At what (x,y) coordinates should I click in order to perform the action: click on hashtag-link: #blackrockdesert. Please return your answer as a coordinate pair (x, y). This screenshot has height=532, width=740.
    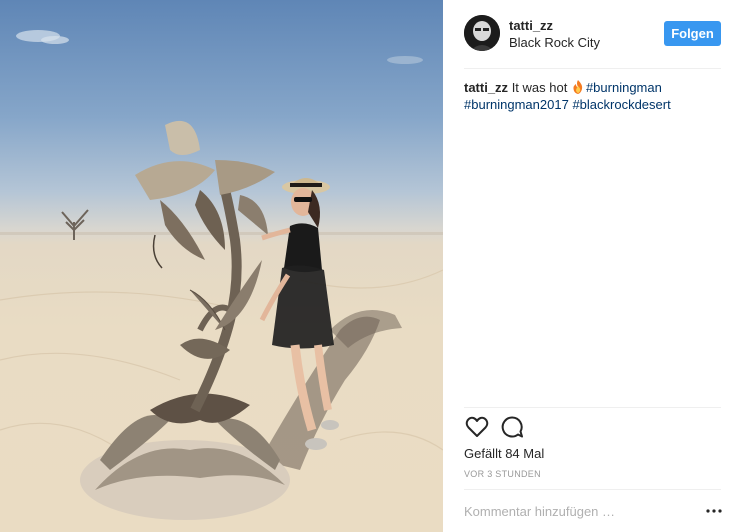
    Looking at the image, I should click on (621, 104).